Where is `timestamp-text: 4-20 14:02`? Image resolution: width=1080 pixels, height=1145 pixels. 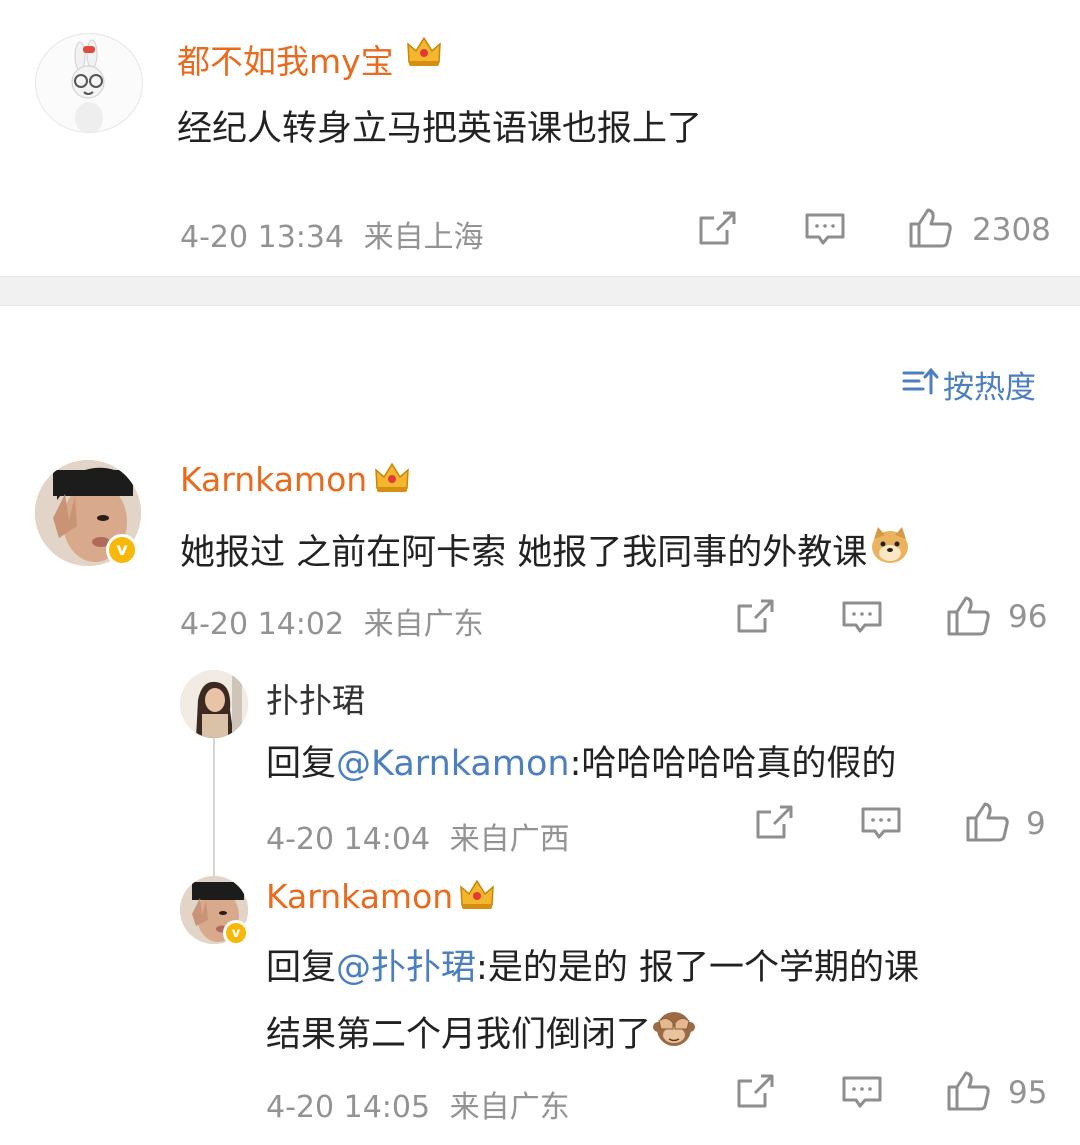
timestamp-text: 4-20 14:02 is located at coordinates (262, 624).